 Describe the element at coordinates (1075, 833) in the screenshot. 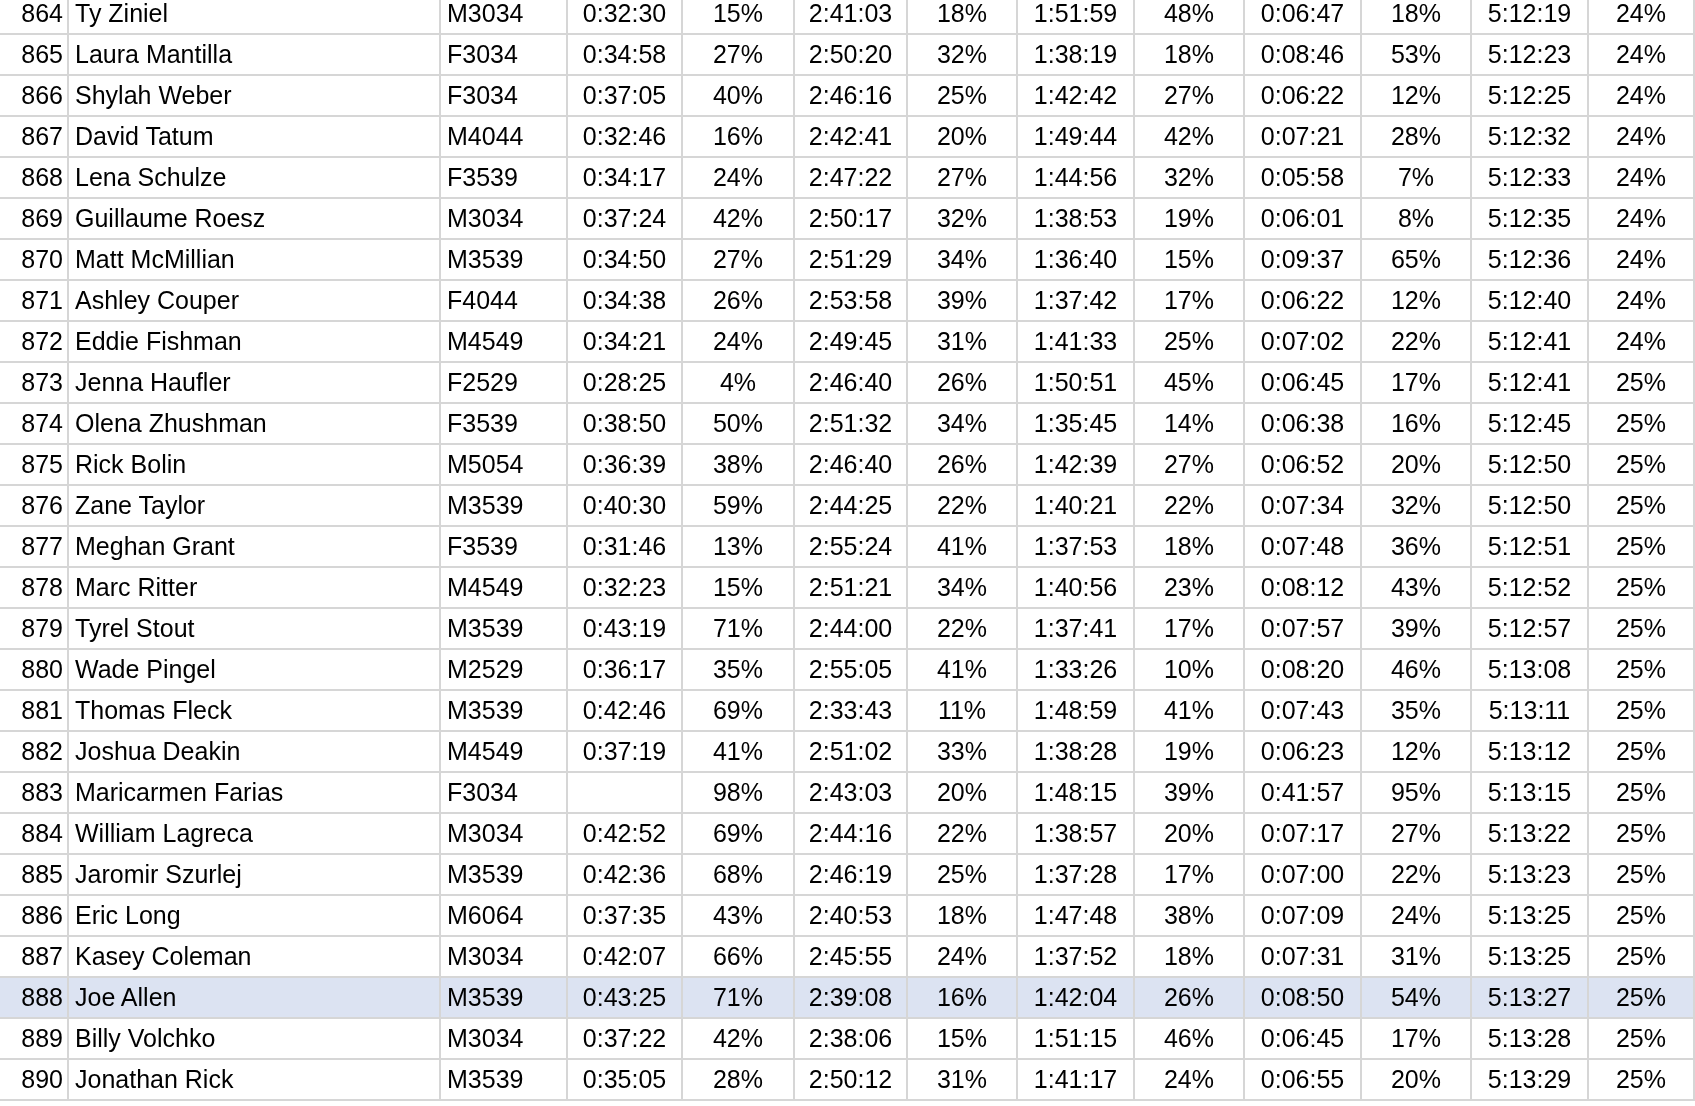

I see `table-cell-text: 1:38:57` at that location.